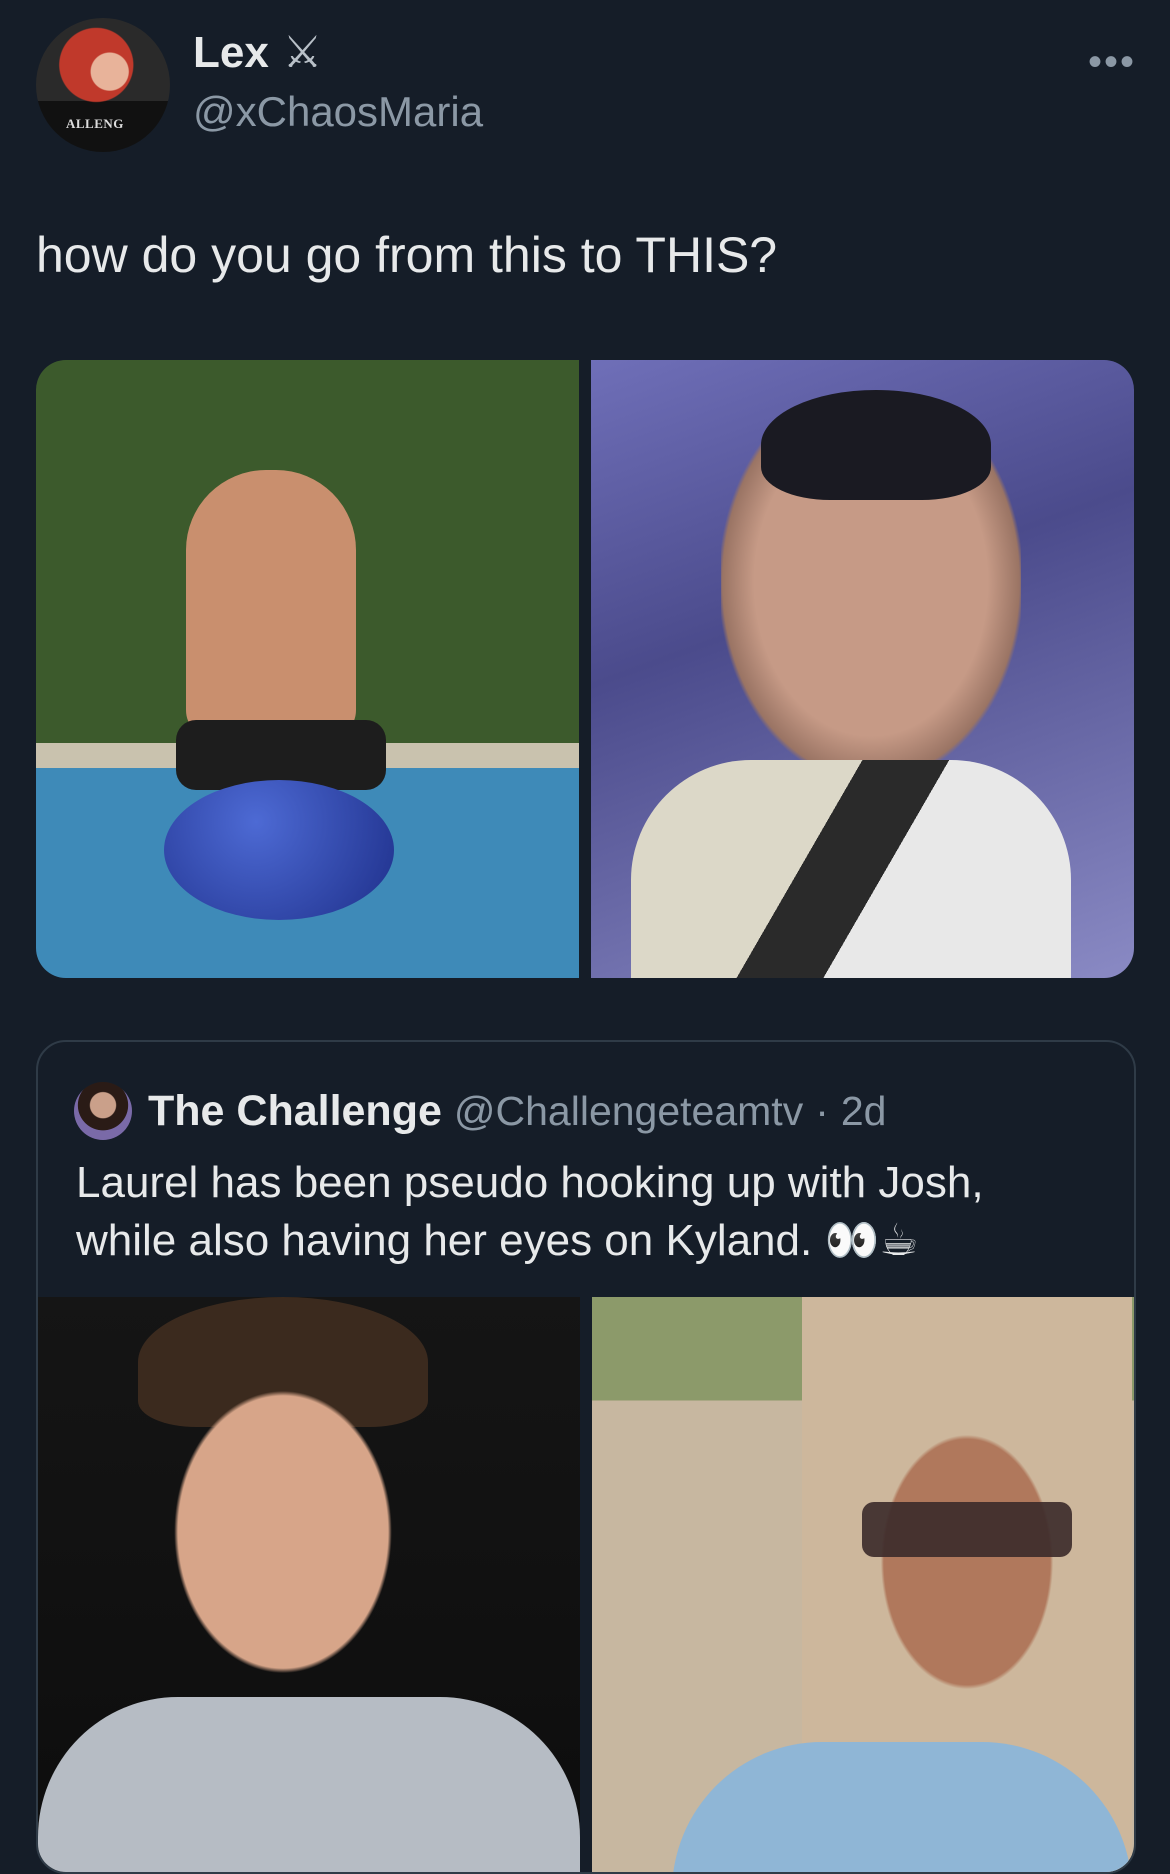  Describe the element at coordinates (1112, 62) in the screenshot. I see `more-options-icon: •••` at that location.